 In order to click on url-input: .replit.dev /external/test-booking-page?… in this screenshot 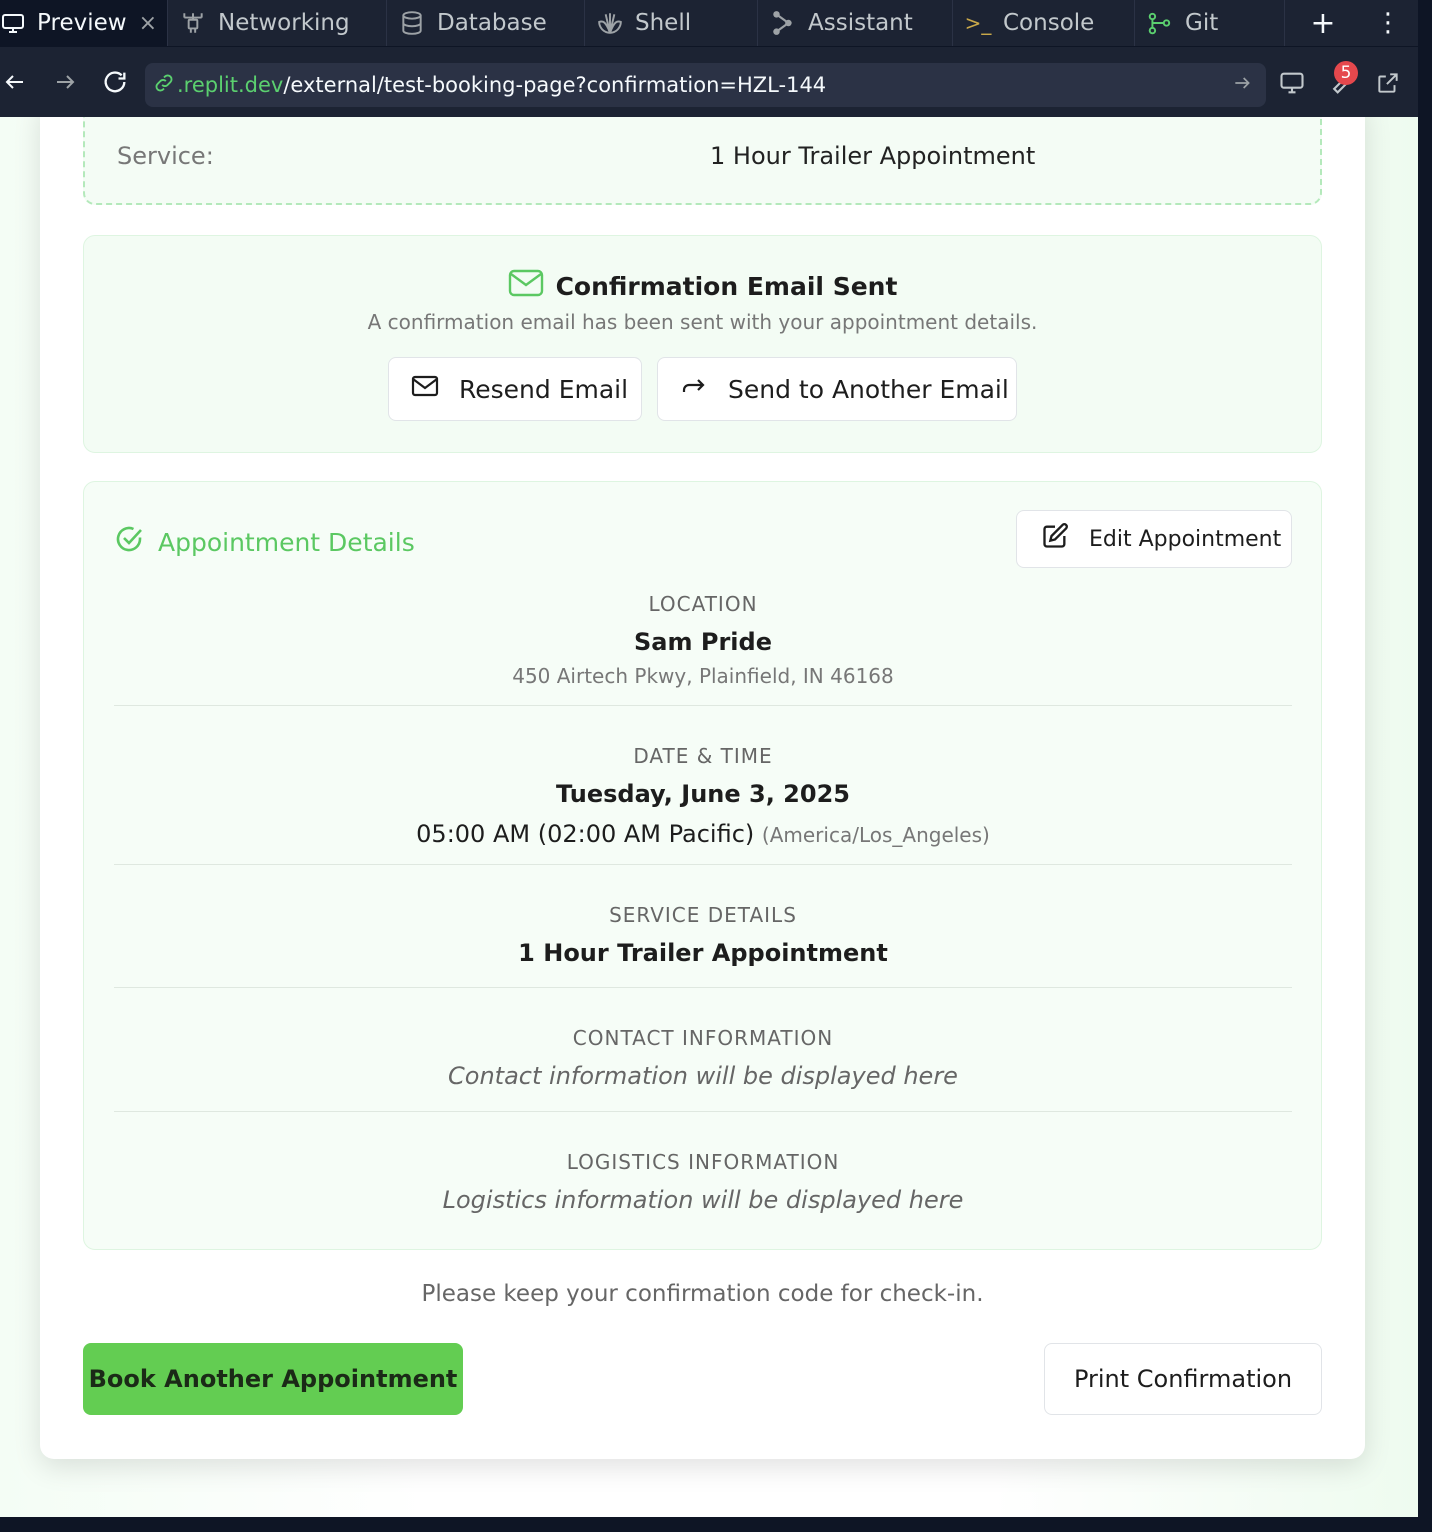, I will do `click(705, 85)`.